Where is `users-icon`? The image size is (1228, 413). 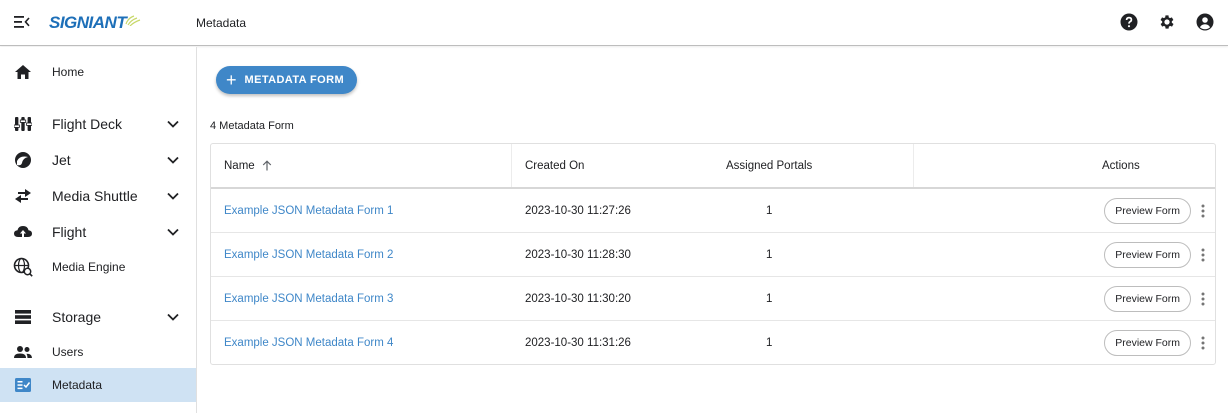
users-icon is located at coordinates (23, 352).